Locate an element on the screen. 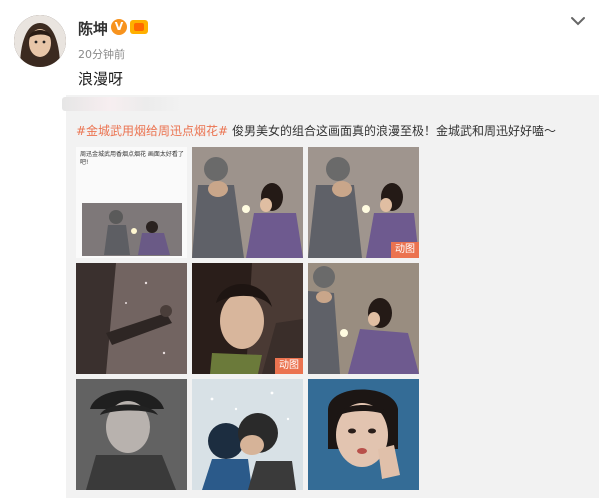 This screenshot has height=498, width=599. repost-body: 俊男美女的组合这画面真的浪漫至极！金城武和周迅好好嗑～ is located at coordinates (392, 131).